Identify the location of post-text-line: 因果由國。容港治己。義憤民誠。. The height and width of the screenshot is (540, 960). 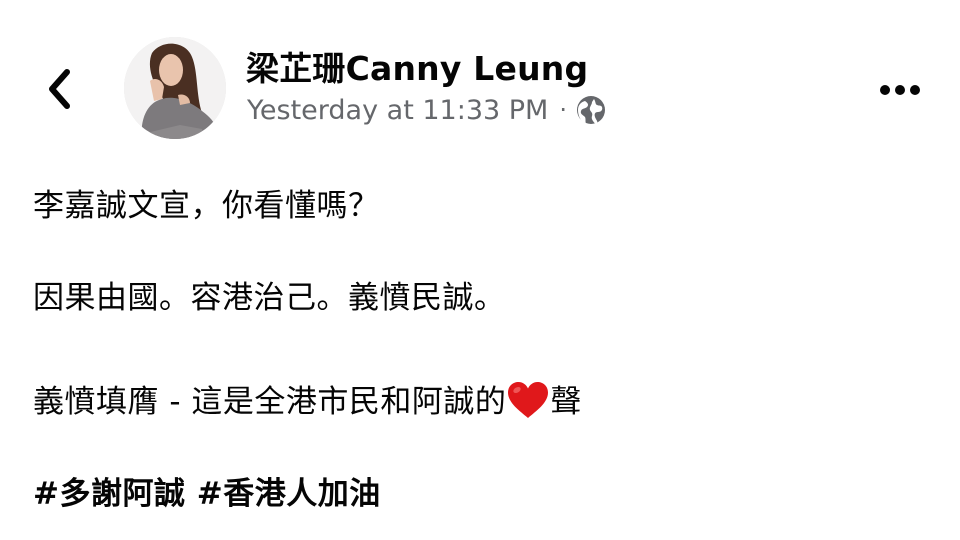
(269, 298).